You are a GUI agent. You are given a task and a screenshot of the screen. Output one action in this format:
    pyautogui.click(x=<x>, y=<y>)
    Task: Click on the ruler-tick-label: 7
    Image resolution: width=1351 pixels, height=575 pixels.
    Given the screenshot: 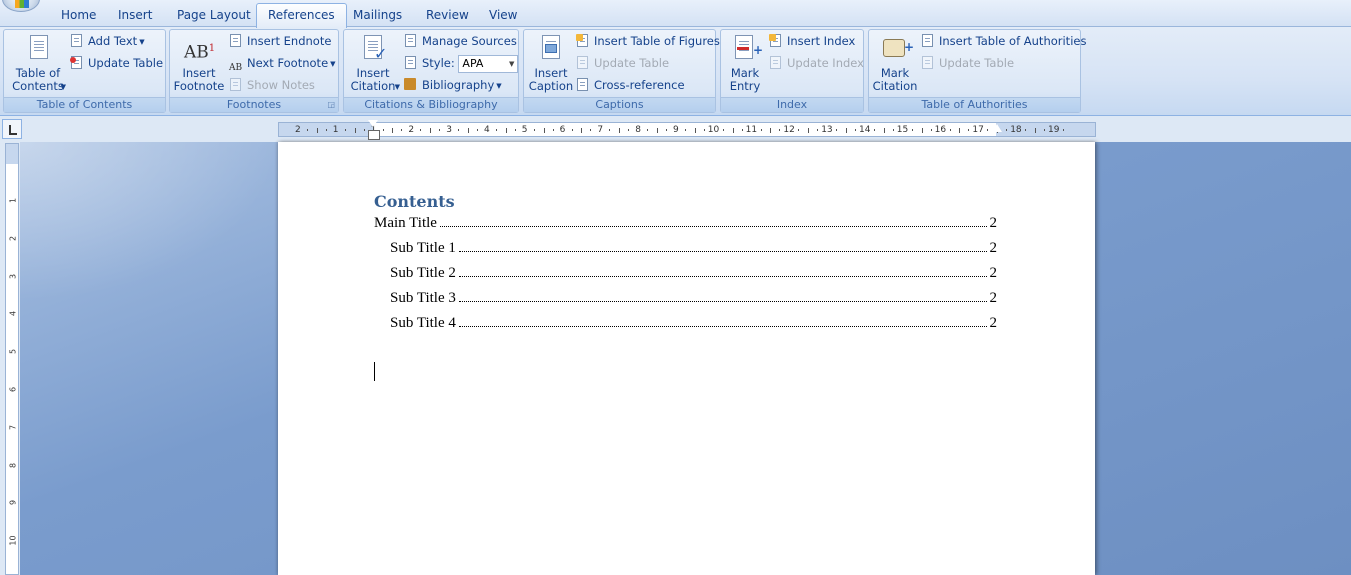 What is the action you would take?
    pyautogui.click(x=13, y=427)
    